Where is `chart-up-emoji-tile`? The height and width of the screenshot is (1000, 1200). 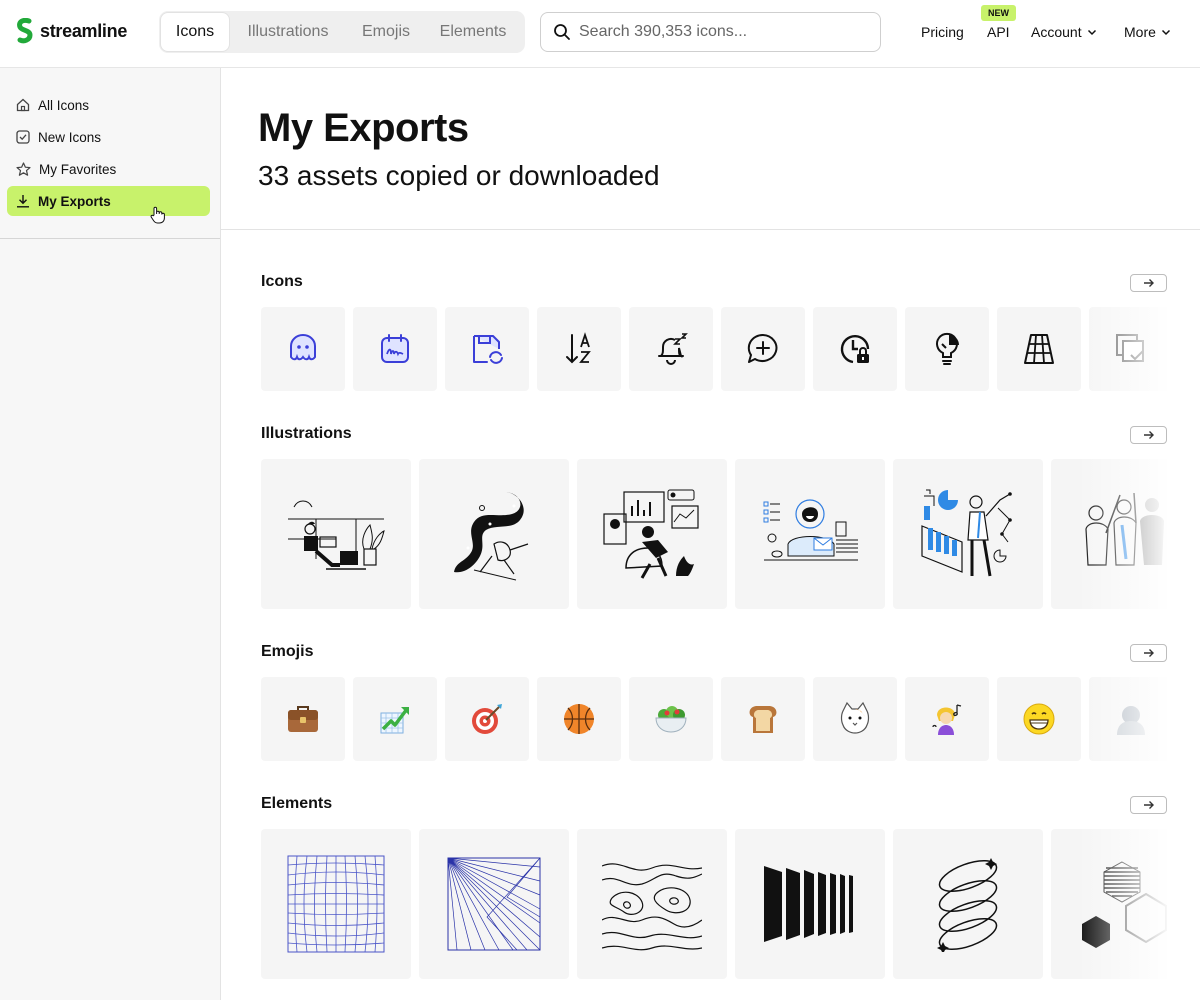 chart-up-emoji-tile is located at coordinates (395, 719).